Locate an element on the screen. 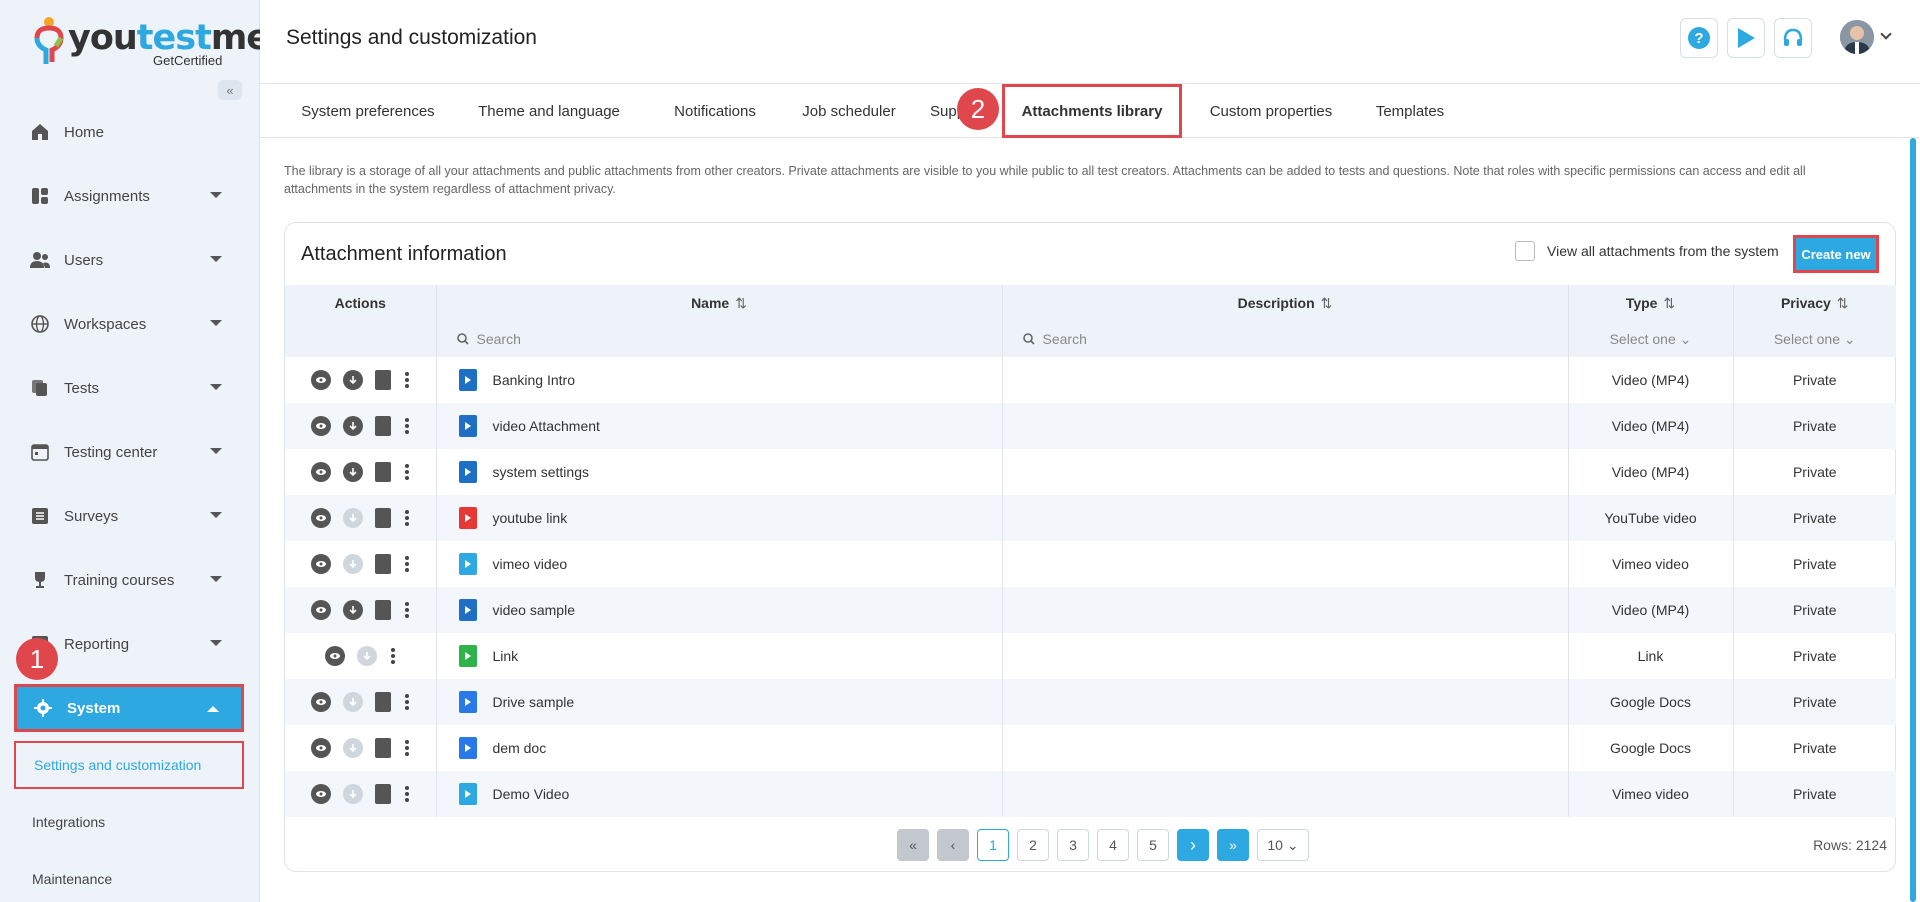 The image size is (1920, 902). table-row: video Attachment Video (MP4) Private is located at coordinates (1090, 426).